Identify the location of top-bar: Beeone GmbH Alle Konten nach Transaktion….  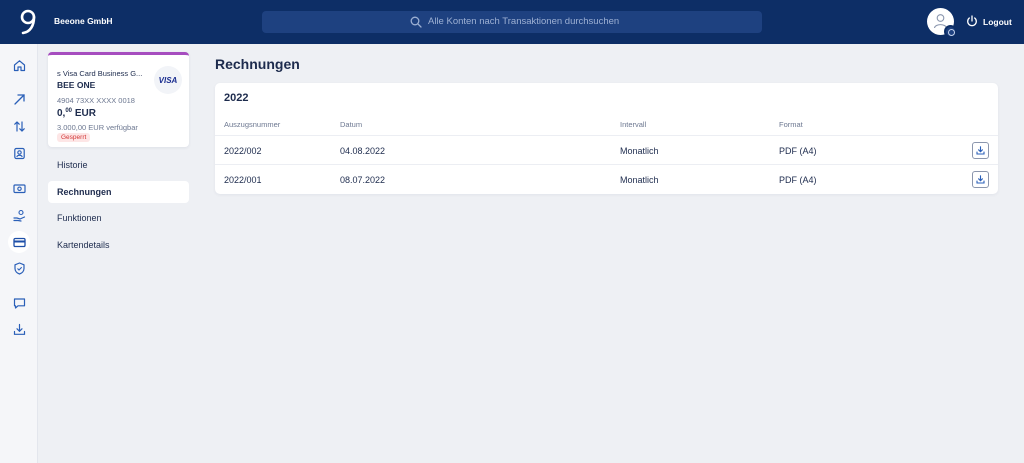
(512, 22).